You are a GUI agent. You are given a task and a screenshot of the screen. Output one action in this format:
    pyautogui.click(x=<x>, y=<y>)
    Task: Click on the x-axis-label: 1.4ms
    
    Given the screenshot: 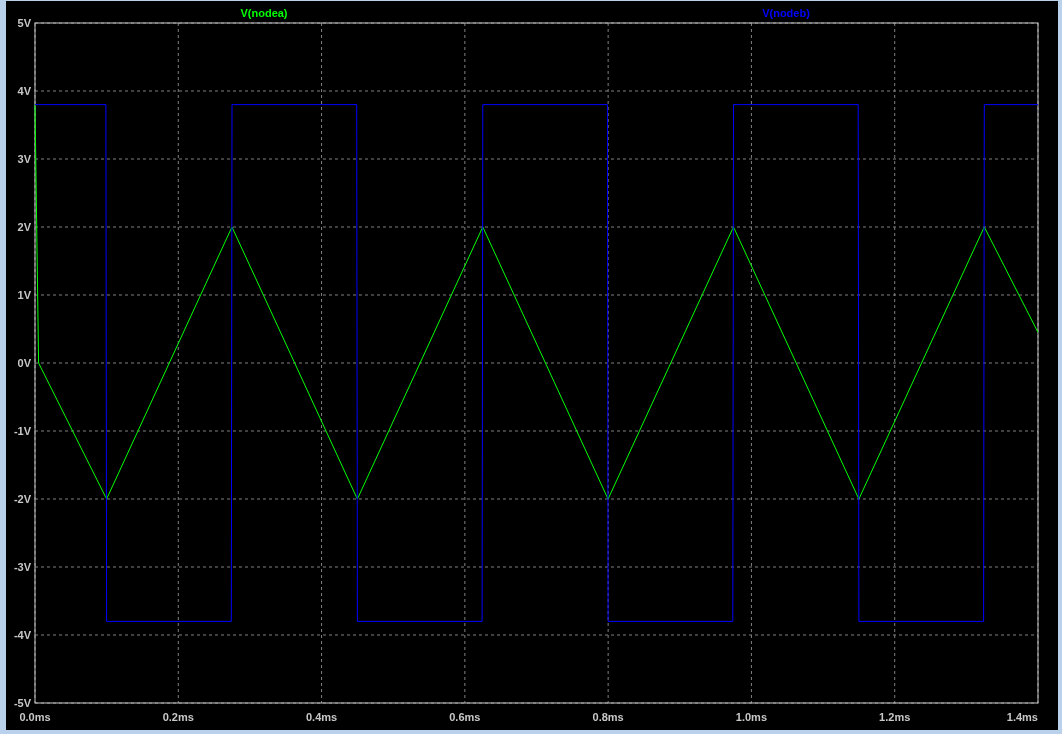 What is the action you would take?
    pyautogui.click(x=1022, y=717)
    